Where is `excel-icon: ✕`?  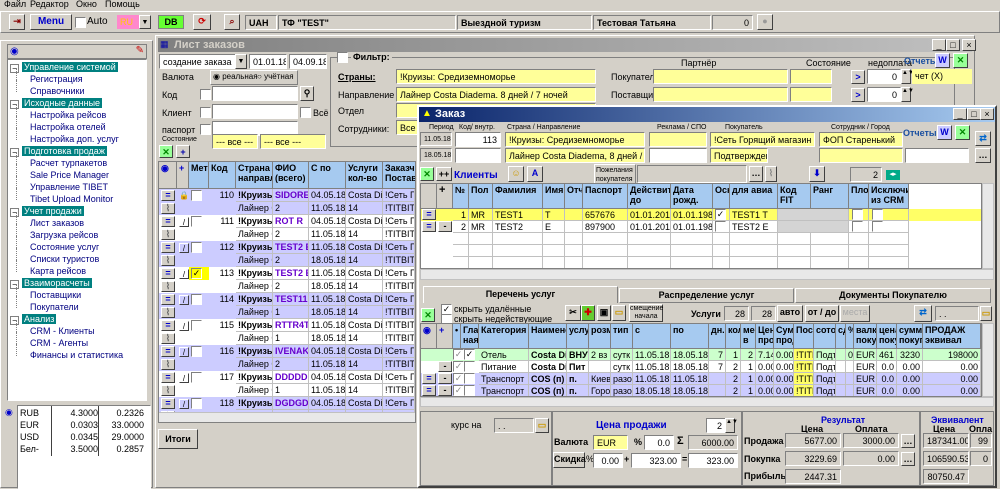 excel-icon: ✕ is located at coordinates (166, 151).